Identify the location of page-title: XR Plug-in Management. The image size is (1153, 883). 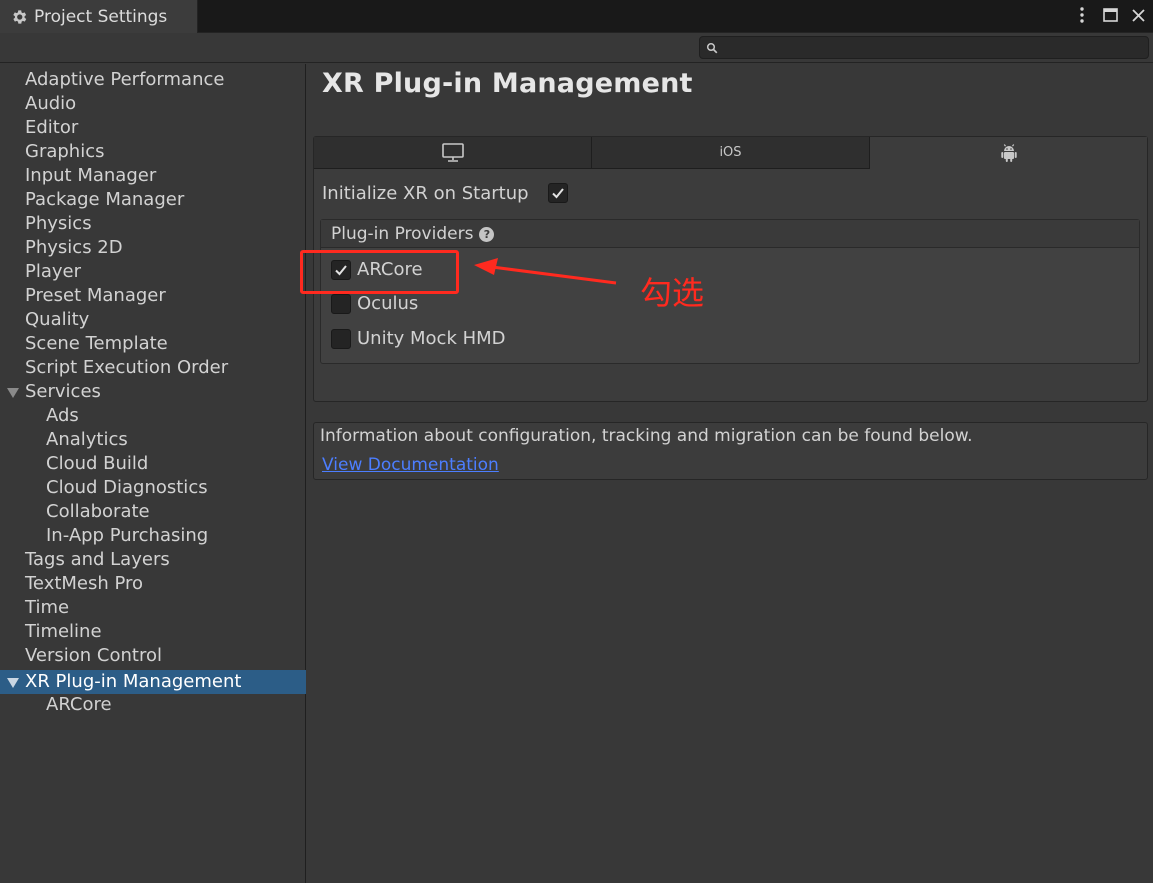
(507, 83).